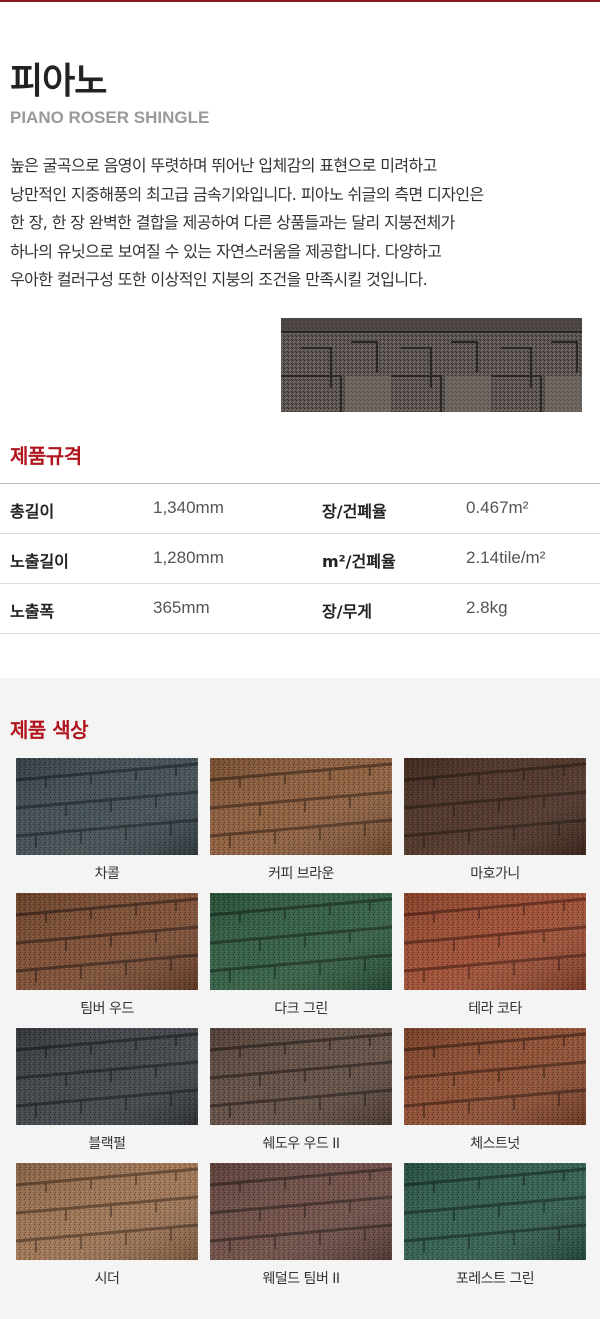 The image size is (600, 1319). Describe the element at coordinates (495, 1144) in the screenshot. I see `color-swatch-name: 체스트넛` at that location.